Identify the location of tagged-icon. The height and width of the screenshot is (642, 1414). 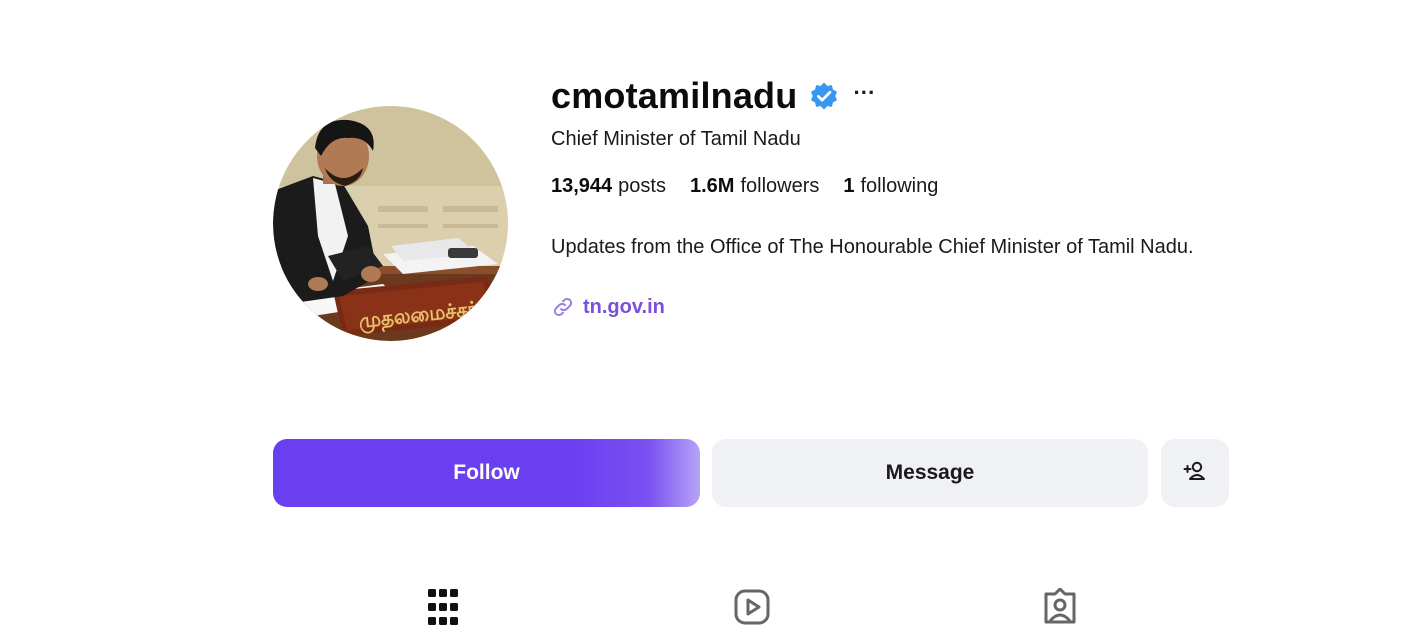
(1060, 609).